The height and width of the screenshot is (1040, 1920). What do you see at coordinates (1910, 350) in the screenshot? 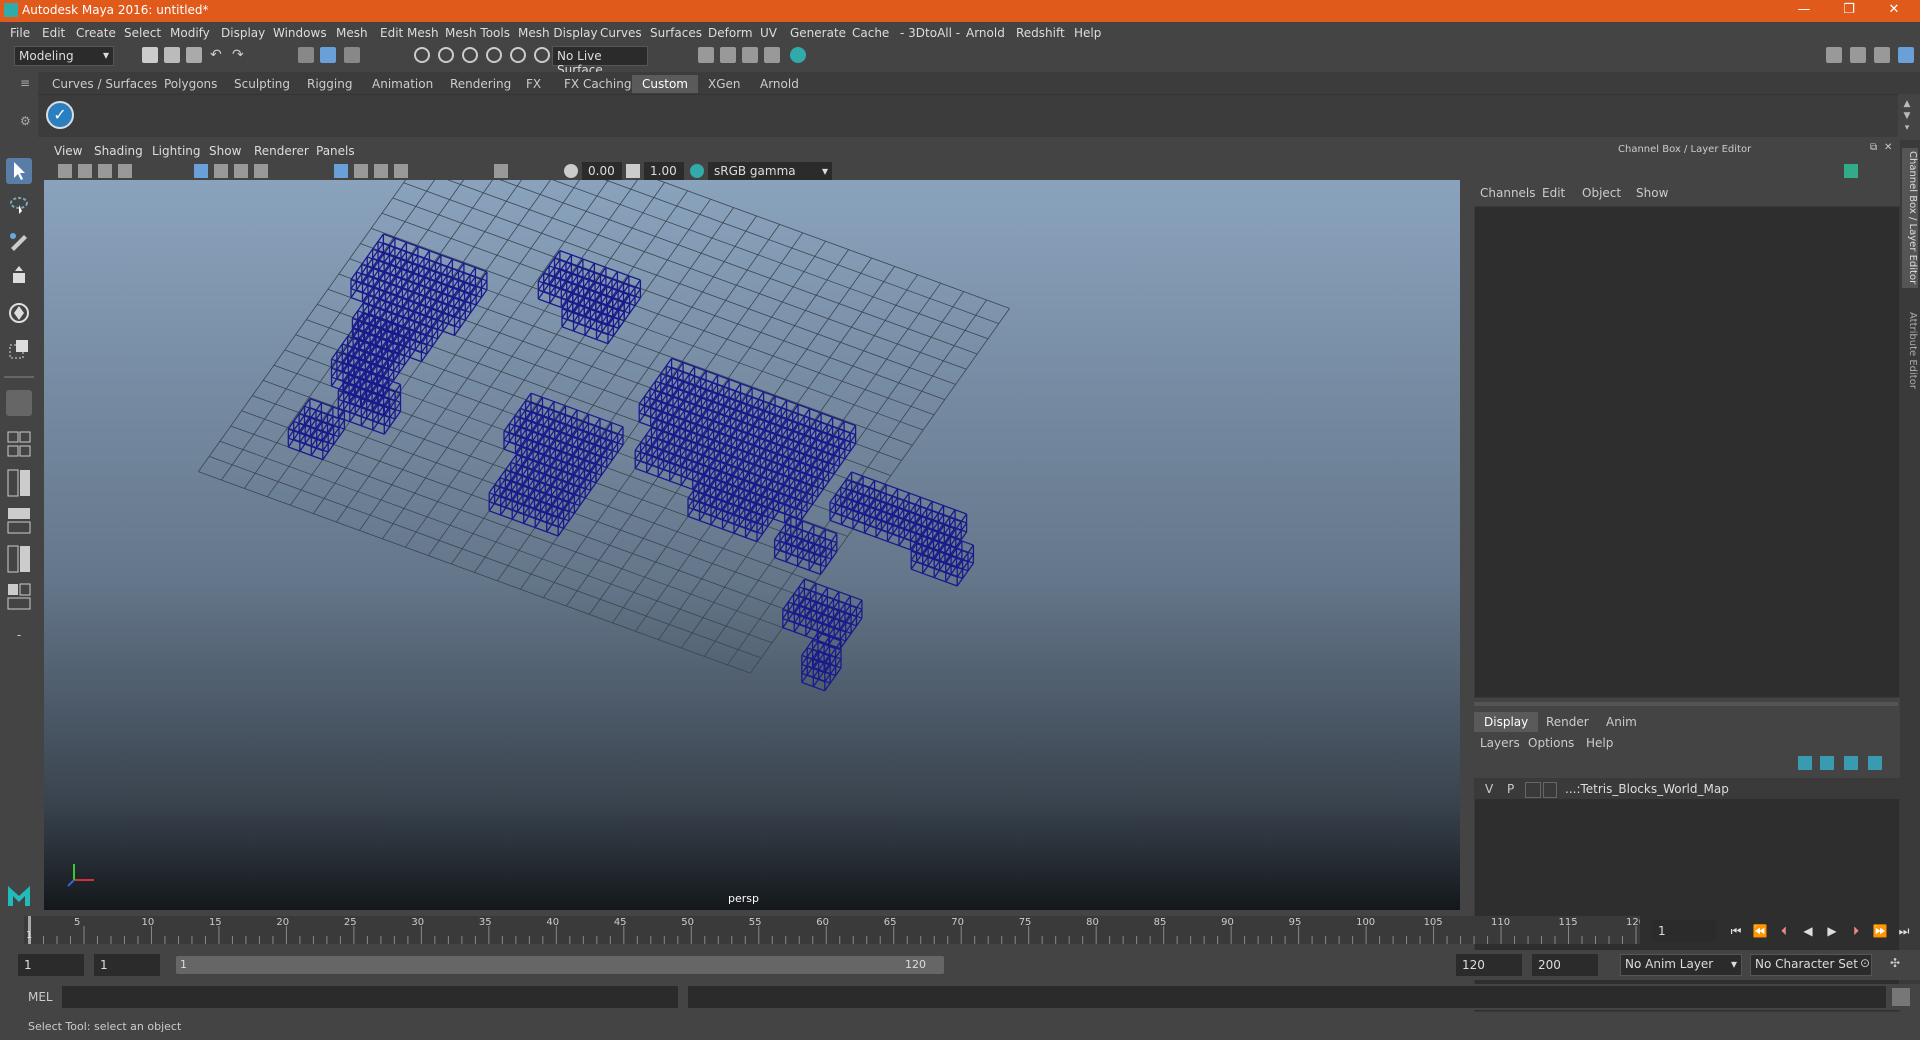
I see `side-tab-attribute-editor: Attribute Editor` at bounding box center [1910, 350].